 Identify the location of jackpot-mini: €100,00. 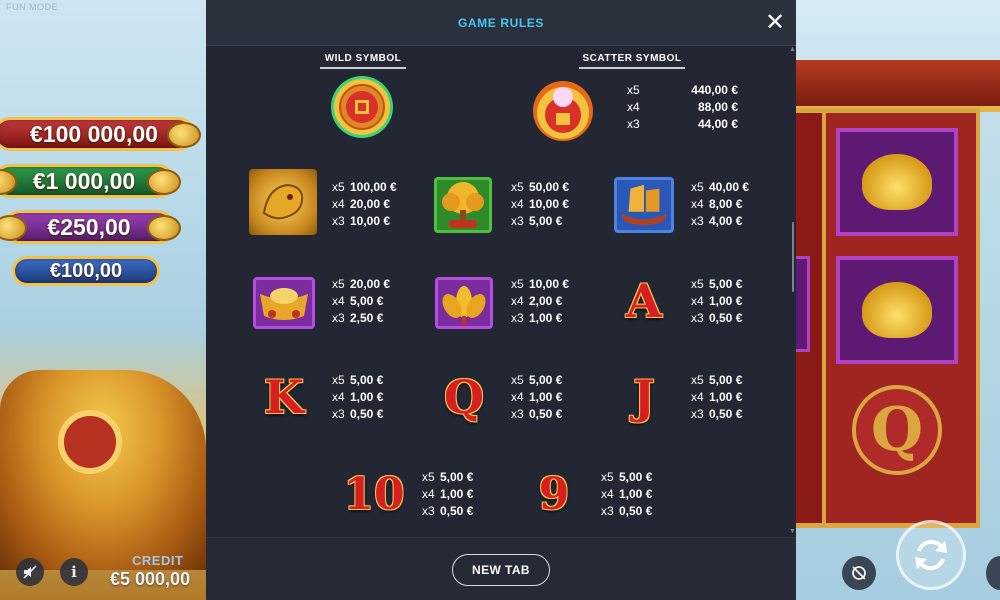
(86, 271).